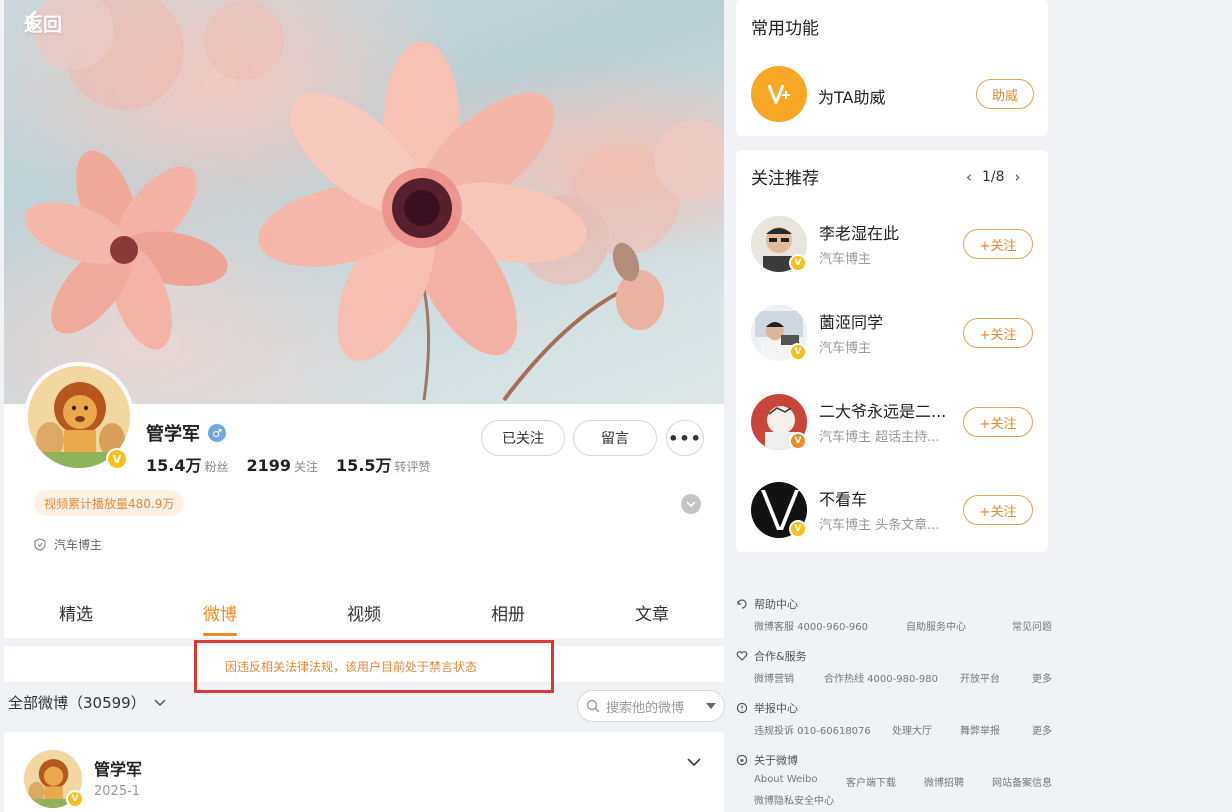 The image size is (1232, 812). I want to click on profile-stats: 15.4万 粉丝 2199 关注 15.5万 转评赞, so click(288, 464).